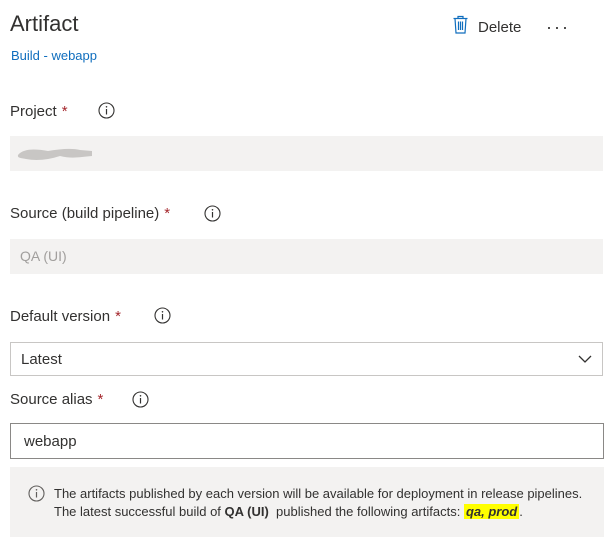  I want to click on chevron-down-icon, so click(585, 359).